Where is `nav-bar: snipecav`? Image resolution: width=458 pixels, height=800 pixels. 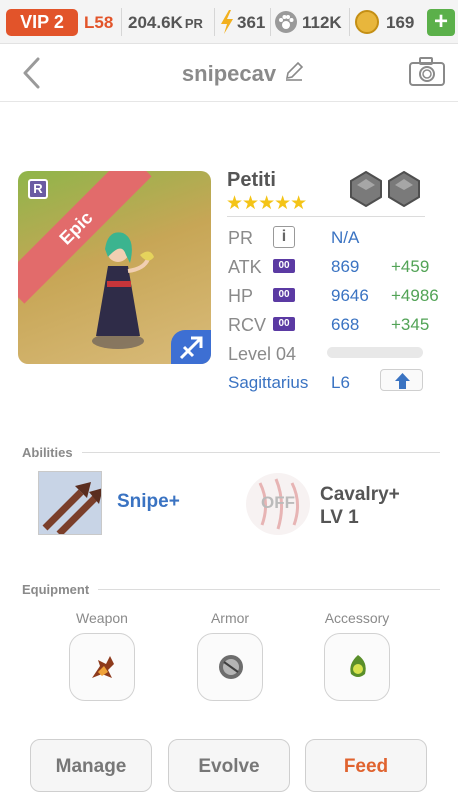
nav-bar: snipecav is located at coordinates (229, 73).